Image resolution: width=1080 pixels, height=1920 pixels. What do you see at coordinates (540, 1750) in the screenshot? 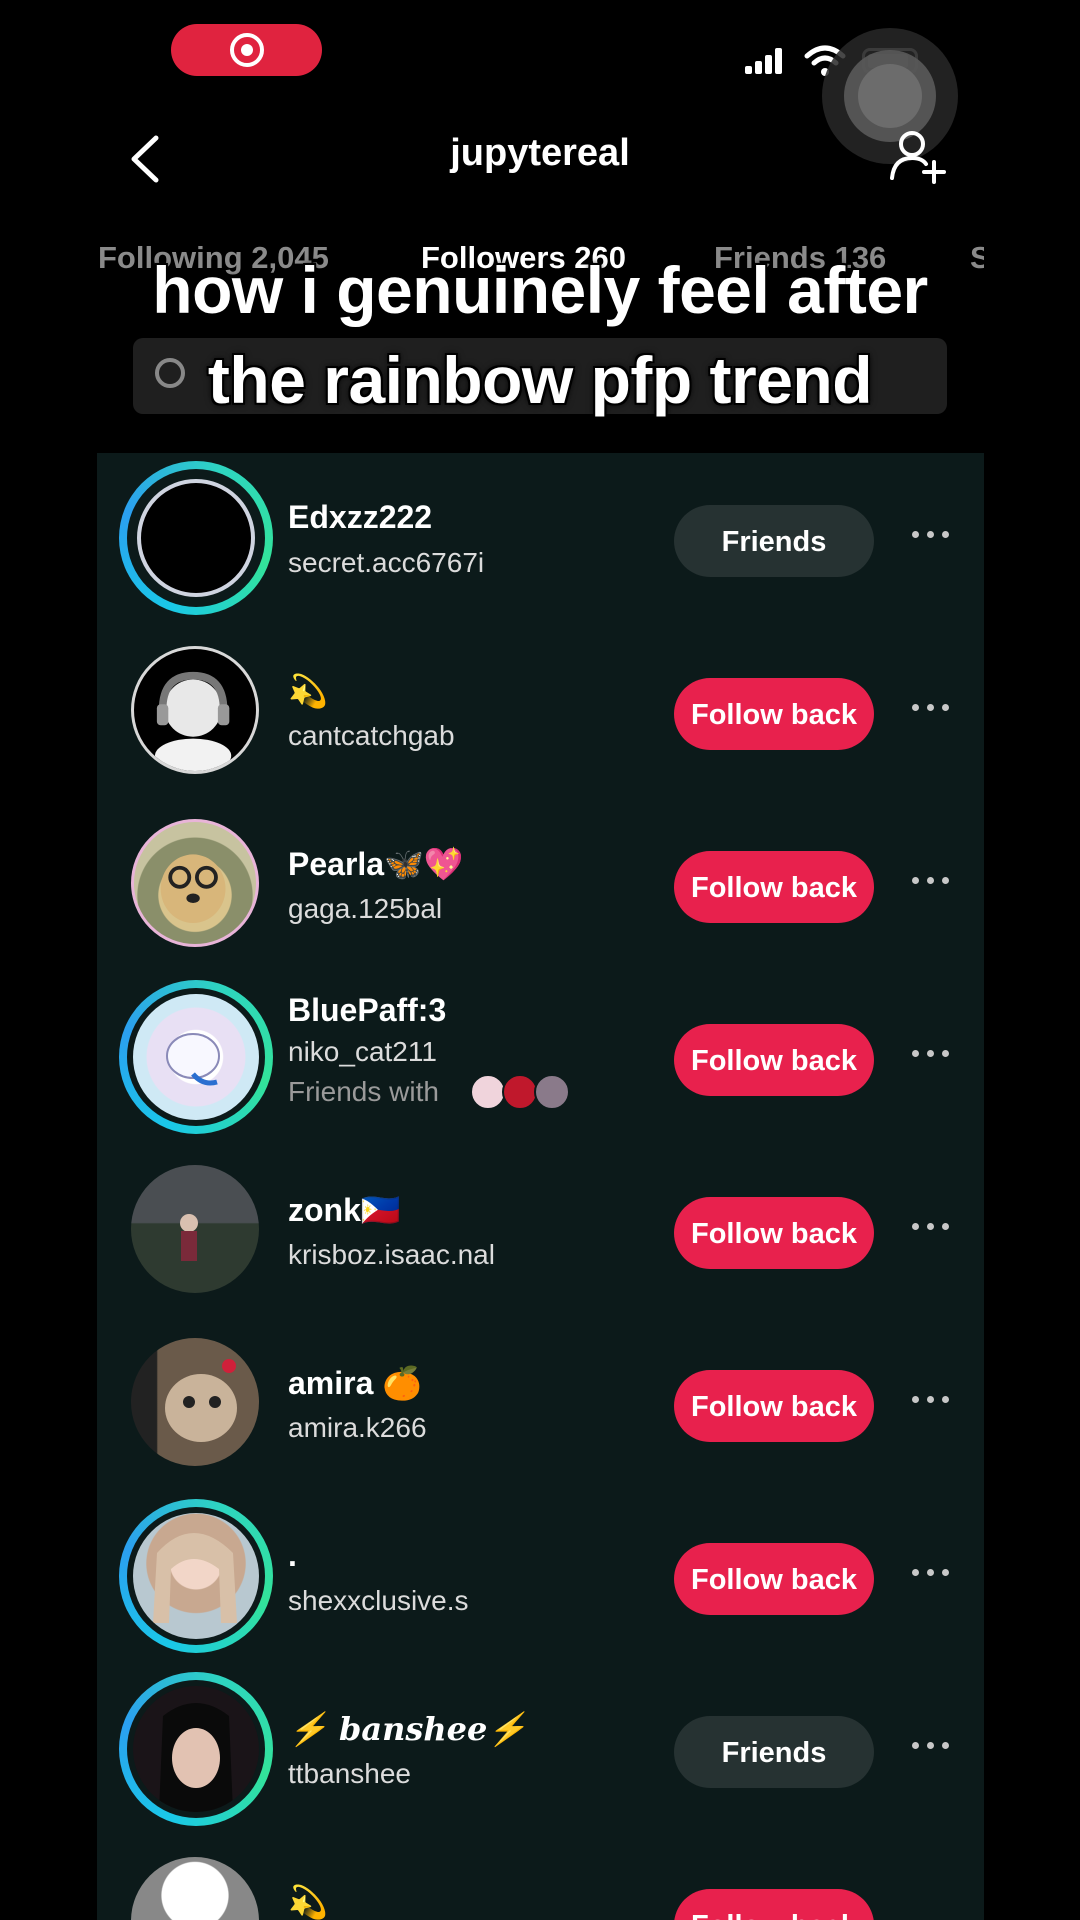
I see `list-item: ⚡ banshee⚡ ttbanshee Friends` at bounding box center [540, 1750].